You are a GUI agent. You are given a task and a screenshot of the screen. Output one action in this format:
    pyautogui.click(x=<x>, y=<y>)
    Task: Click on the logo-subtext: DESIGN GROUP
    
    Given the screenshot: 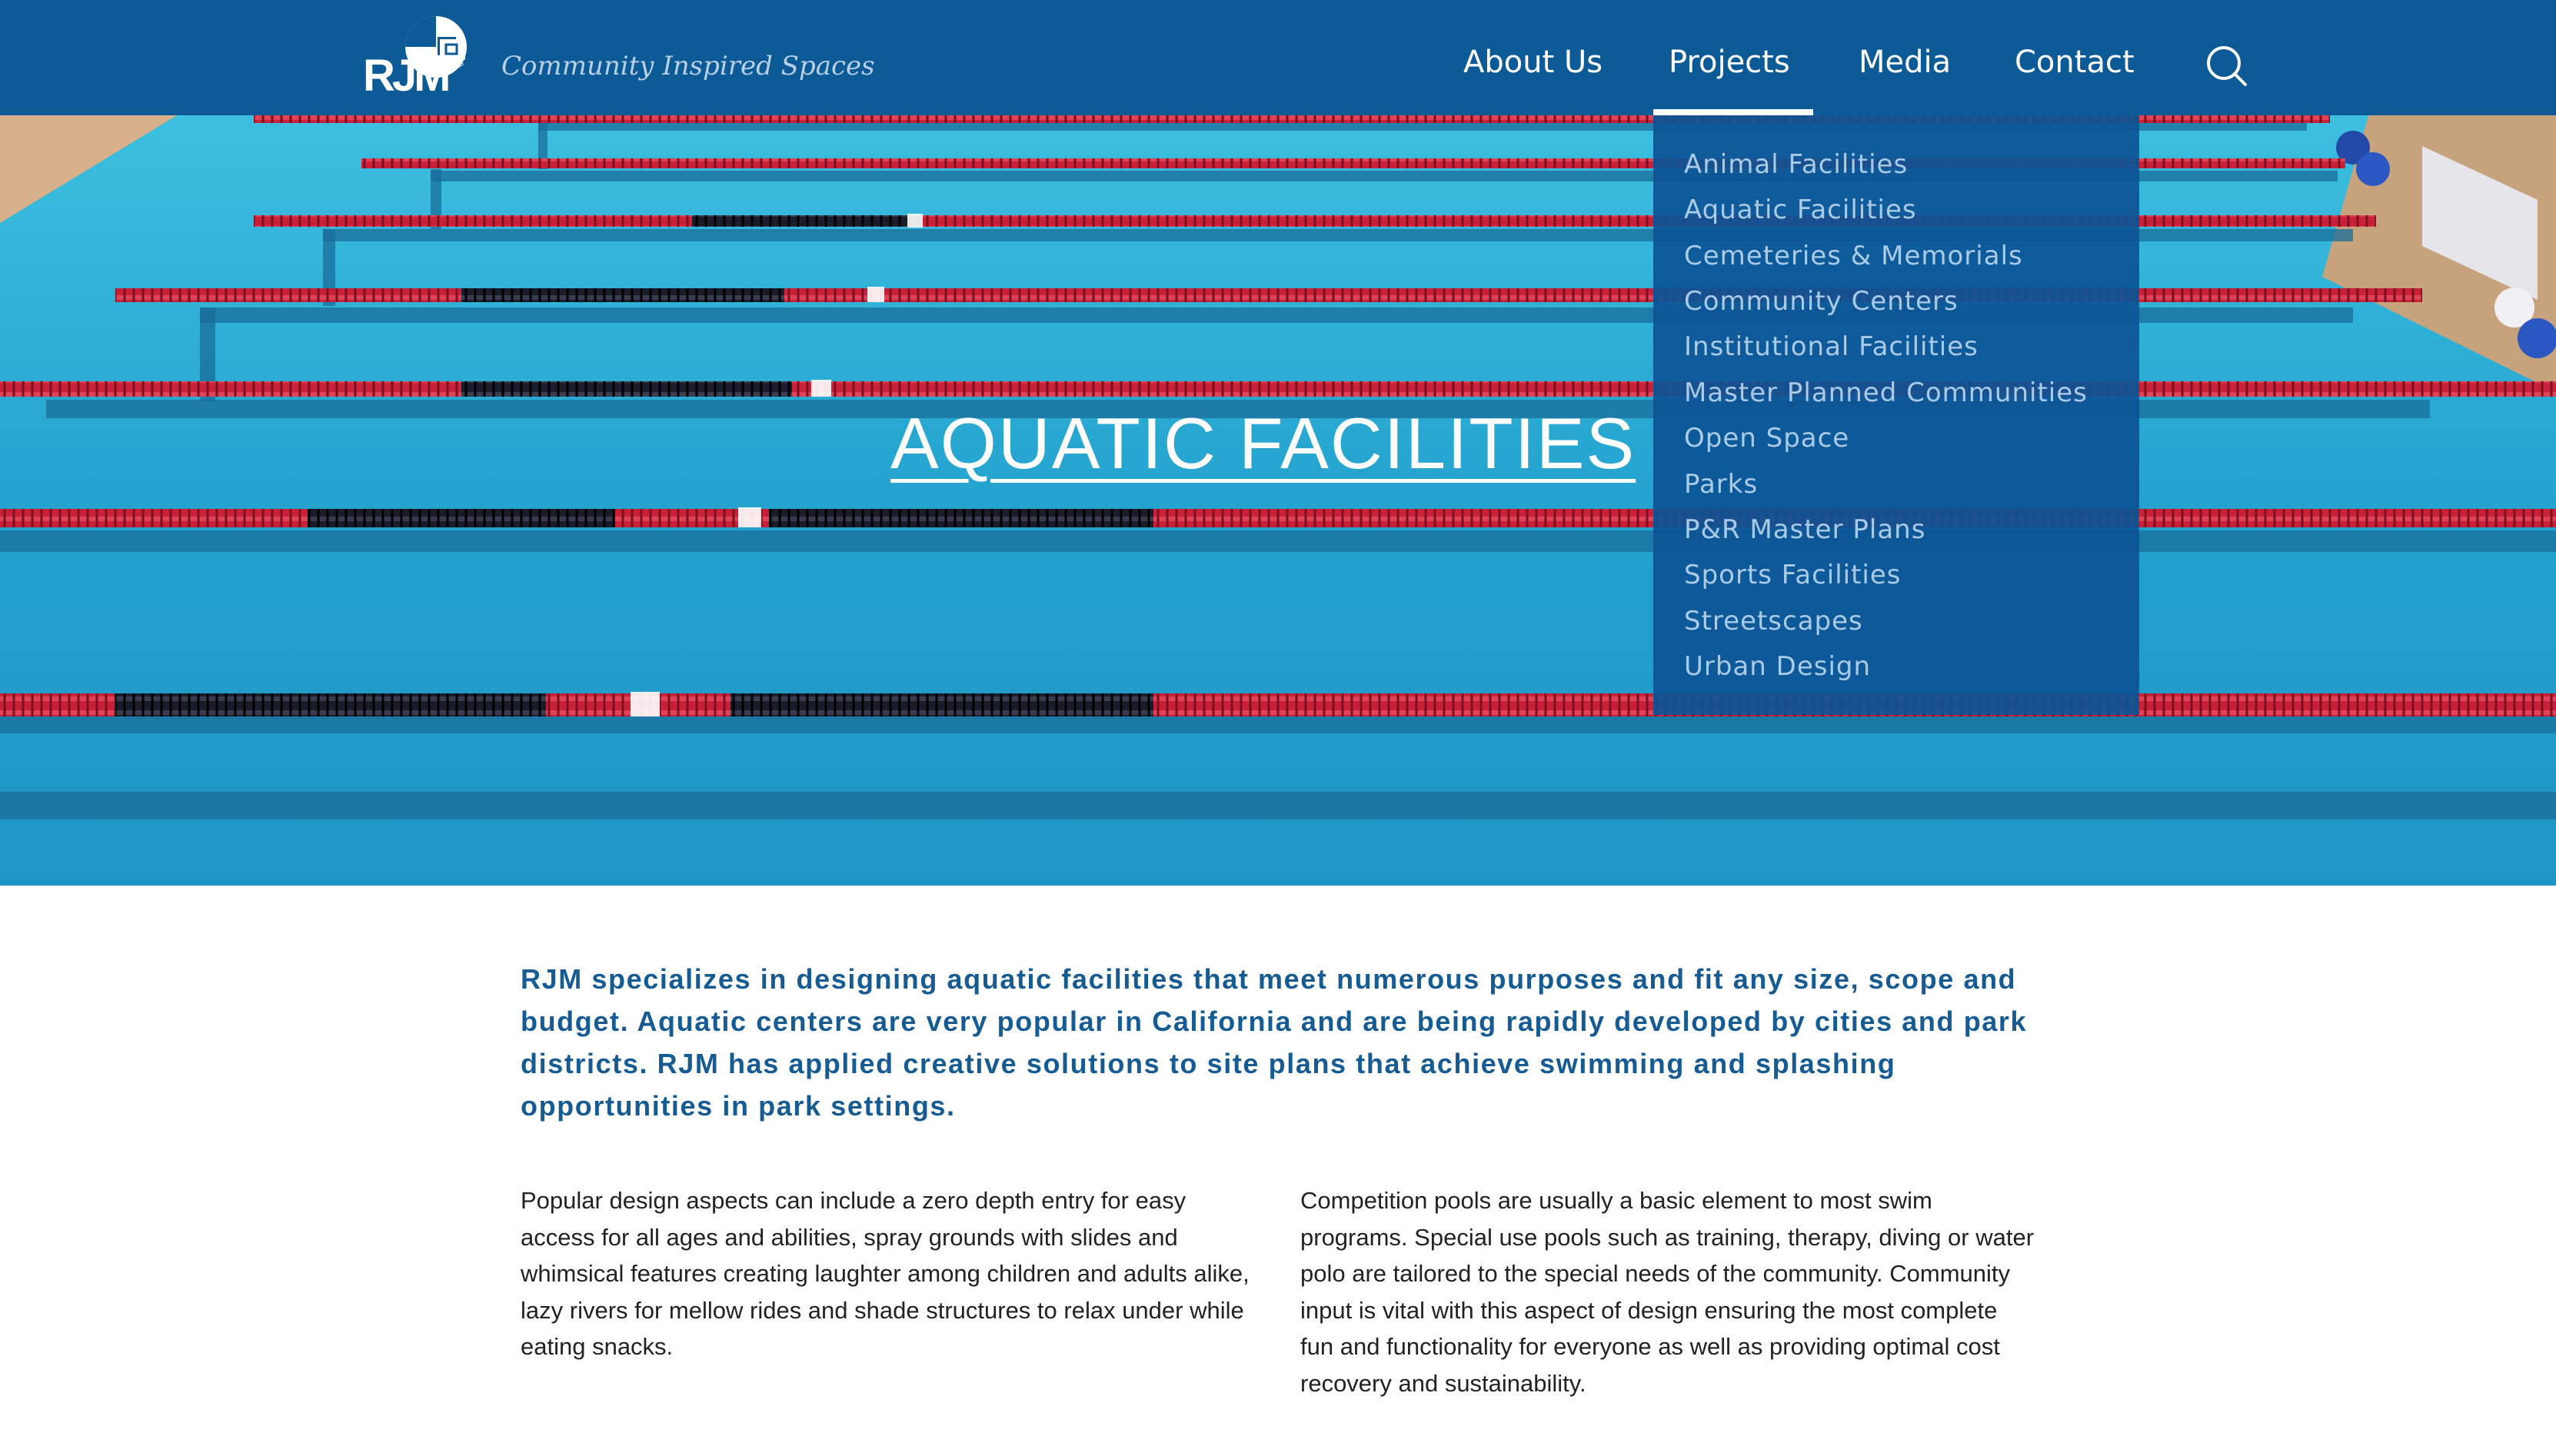 What is the action you would take?
    pyautogui.click(x=451, y=62)
    